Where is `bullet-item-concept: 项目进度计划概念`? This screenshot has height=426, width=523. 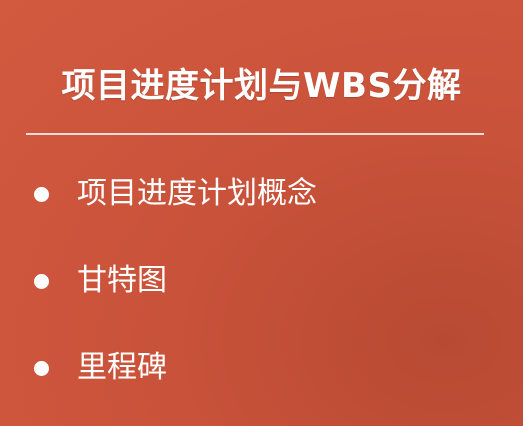
bullet-item-concept: 项目进度计划概念 is located at coordinates (175, 194).